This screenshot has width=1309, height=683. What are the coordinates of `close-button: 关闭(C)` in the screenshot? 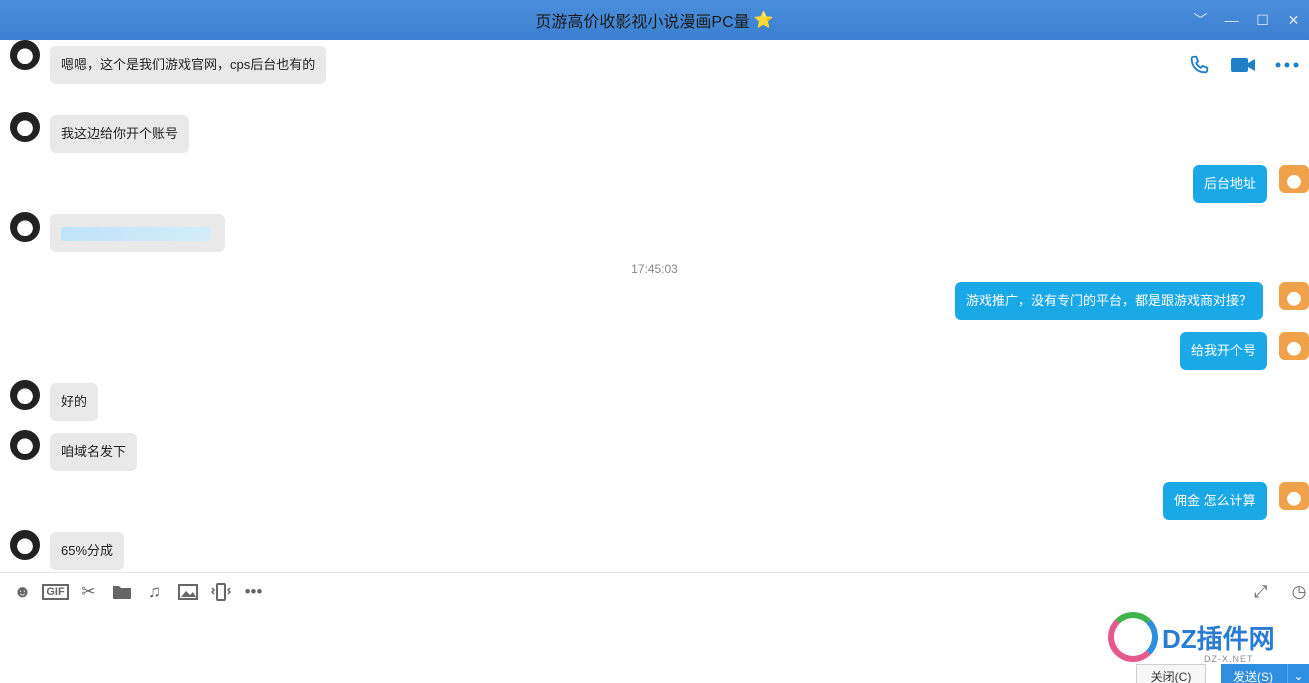 It's located at (1171, 673).